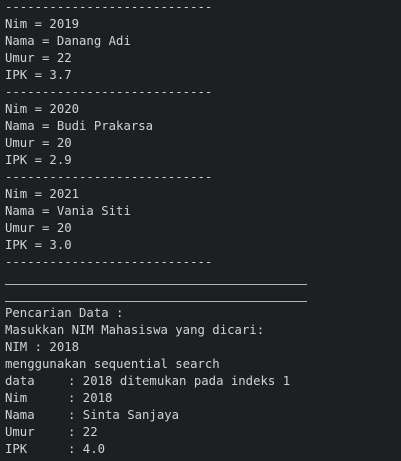  I want to click on result-data-label: data, so click(20, 381).